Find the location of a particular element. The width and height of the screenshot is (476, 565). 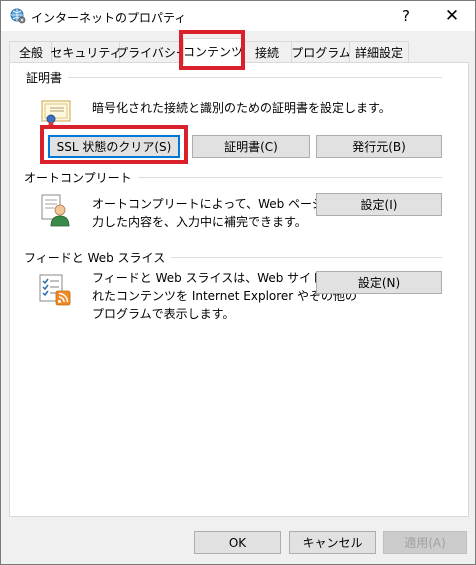

tab-security: セキュリティ is located at coordinates (86, 52).